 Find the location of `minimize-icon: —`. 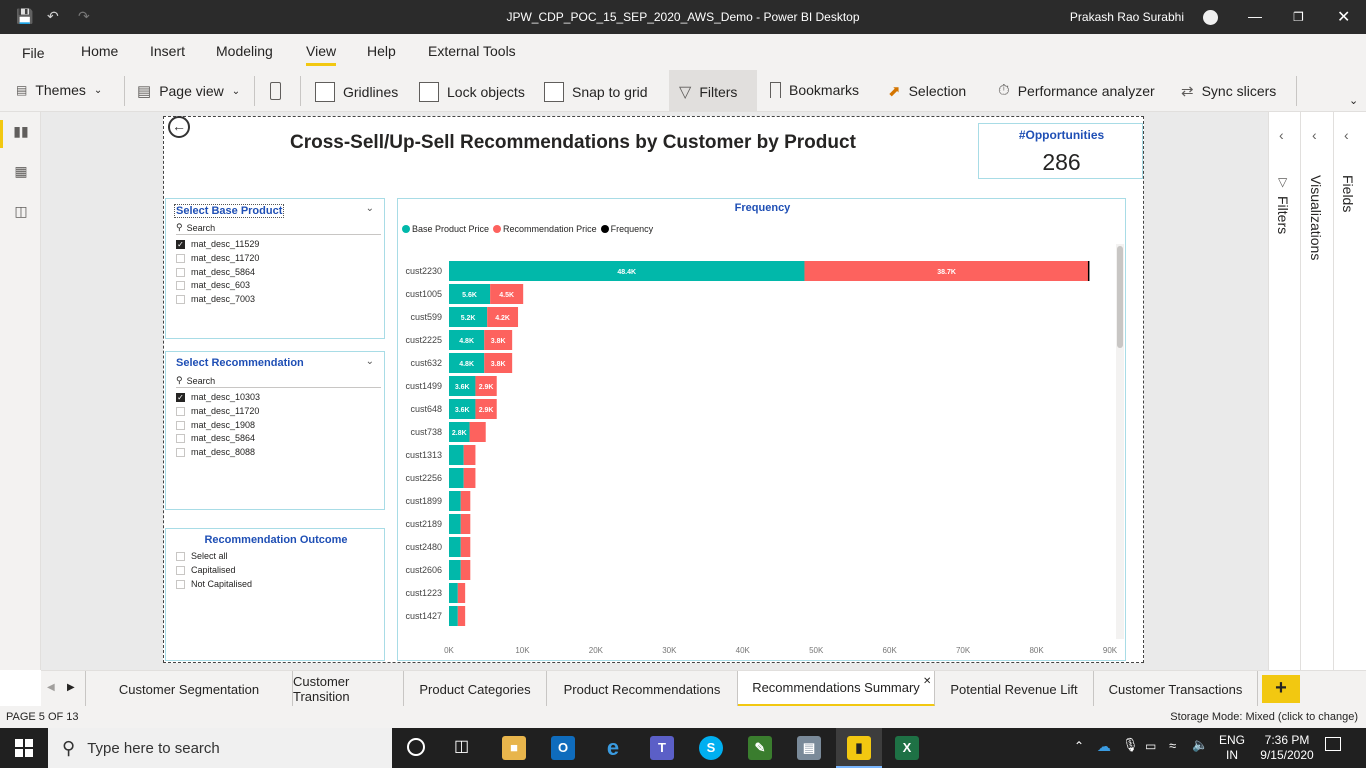

minimize-icon: — is located at coordinates (1255, 16).